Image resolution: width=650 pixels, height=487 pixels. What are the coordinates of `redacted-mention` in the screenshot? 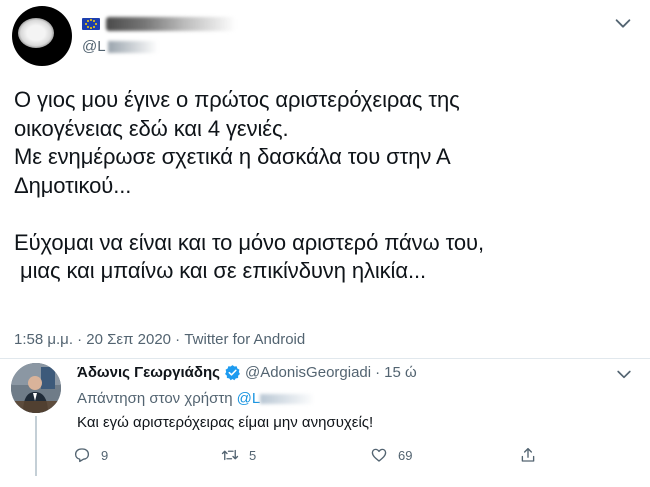 It's located at (288, 398).